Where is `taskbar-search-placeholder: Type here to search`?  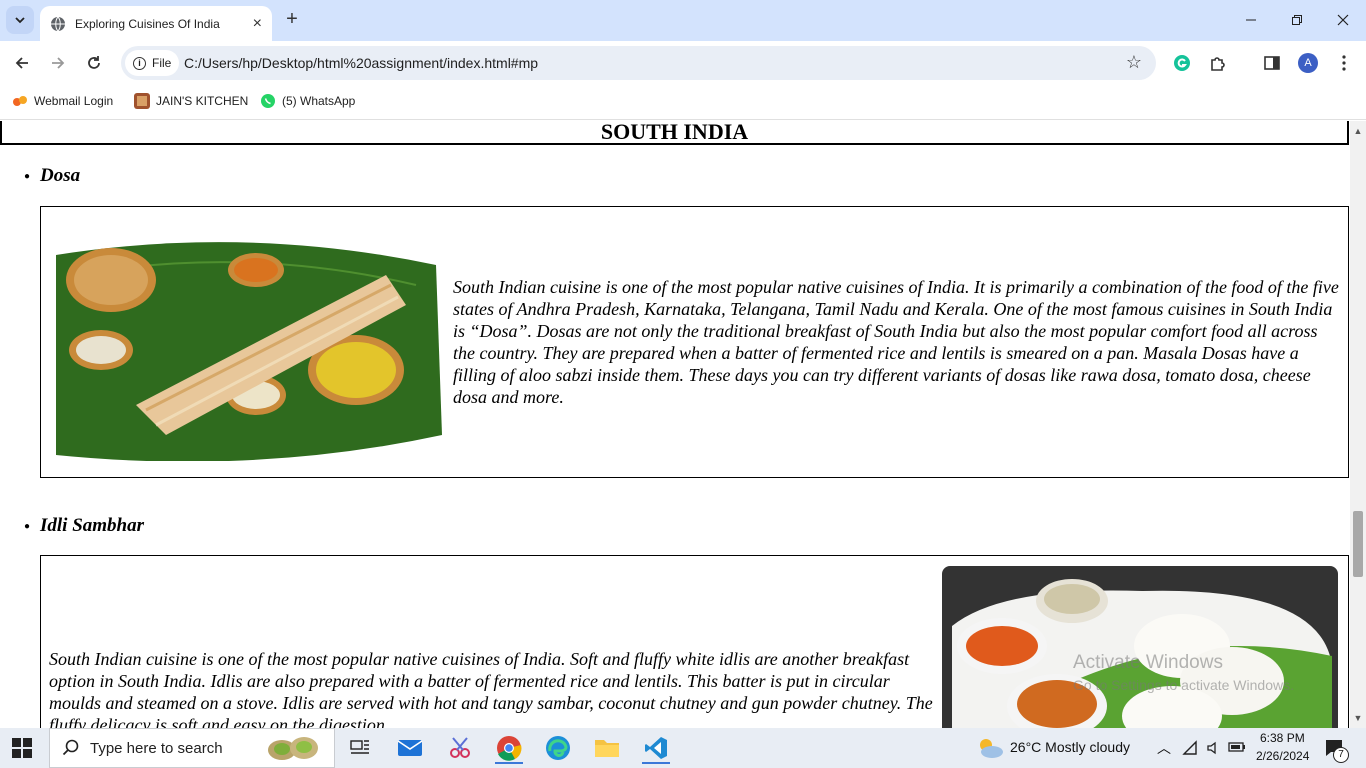
taskbar-search-placeholder: Type here to search is located at coordinates (156, 748).